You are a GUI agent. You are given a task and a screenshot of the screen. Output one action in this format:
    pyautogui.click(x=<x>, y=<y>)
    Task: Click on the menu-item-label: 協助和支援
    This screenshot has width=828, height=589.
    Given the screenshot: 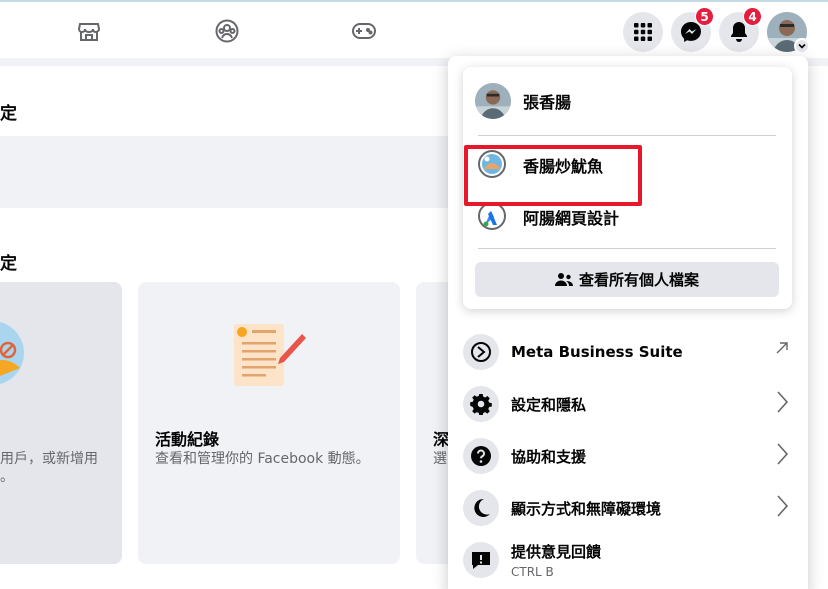 What is the action you would take?
    pyautogui.click(x=549, y=456)
    